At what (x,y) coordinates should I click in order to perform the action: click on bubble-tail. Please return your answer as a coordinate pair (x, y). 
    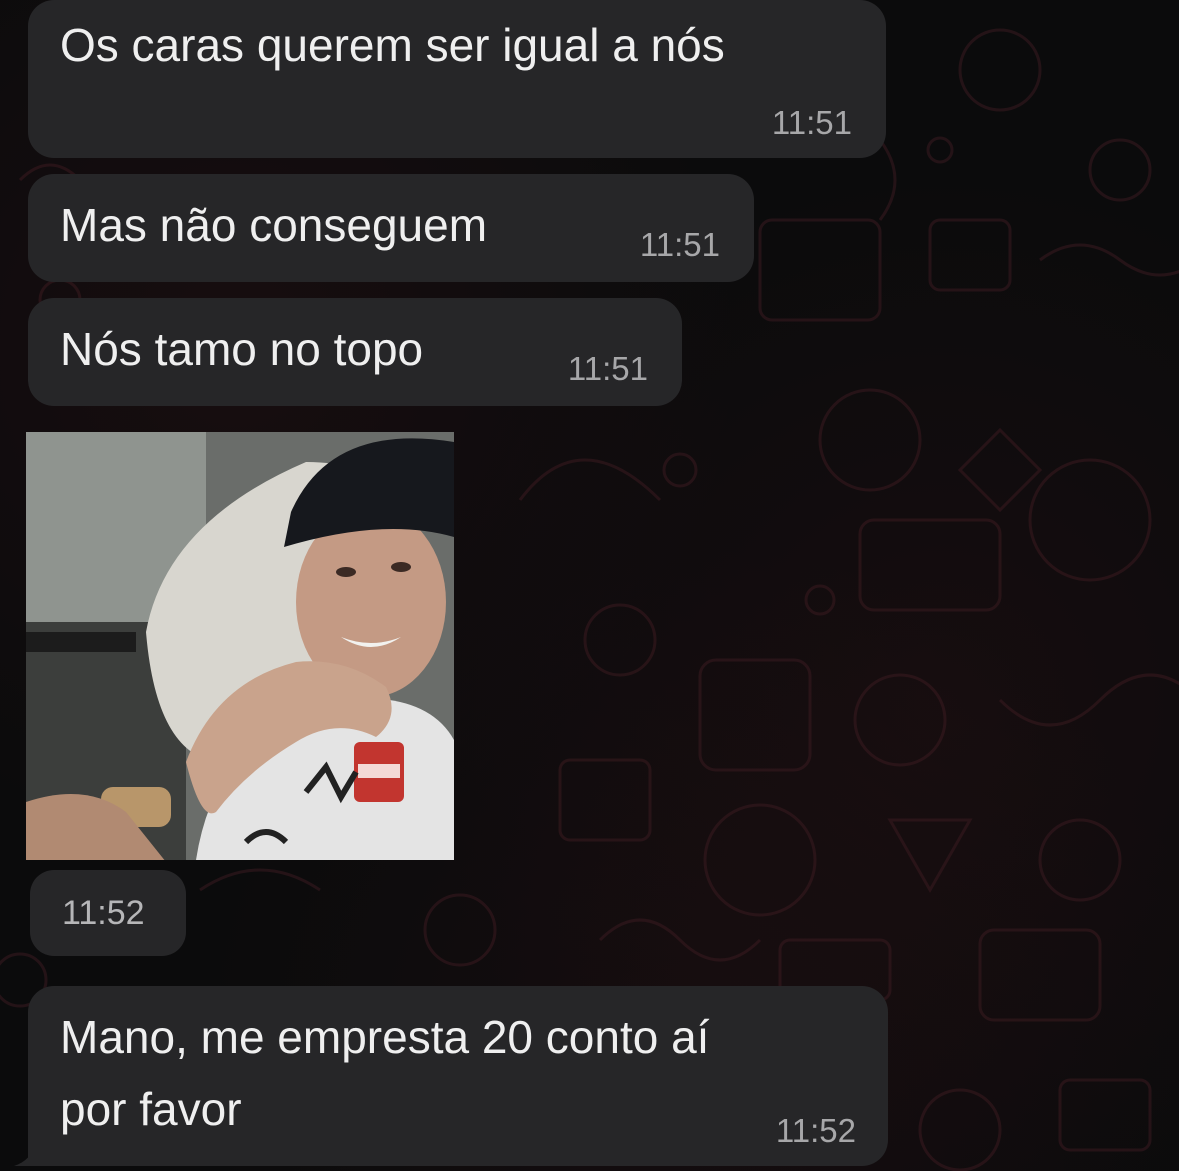
    Looking at the image, I should click on (29, 1154).